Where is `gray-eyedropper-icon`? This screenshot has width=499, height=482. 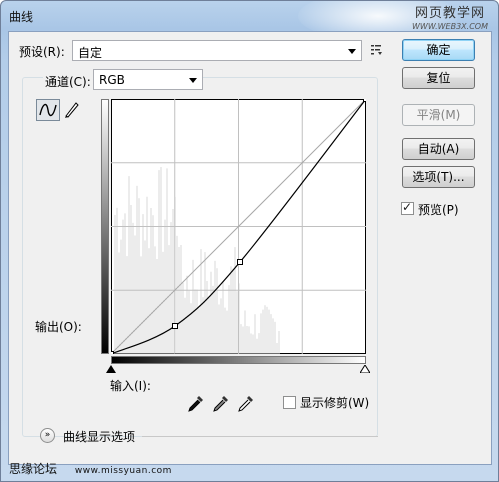 gray-eyedropper-icon is located at coordinates (220, 404).